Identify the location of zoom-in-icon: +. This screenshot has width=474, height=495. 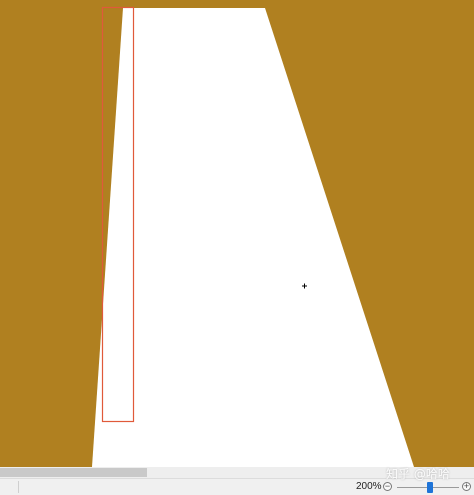
(466, 486).